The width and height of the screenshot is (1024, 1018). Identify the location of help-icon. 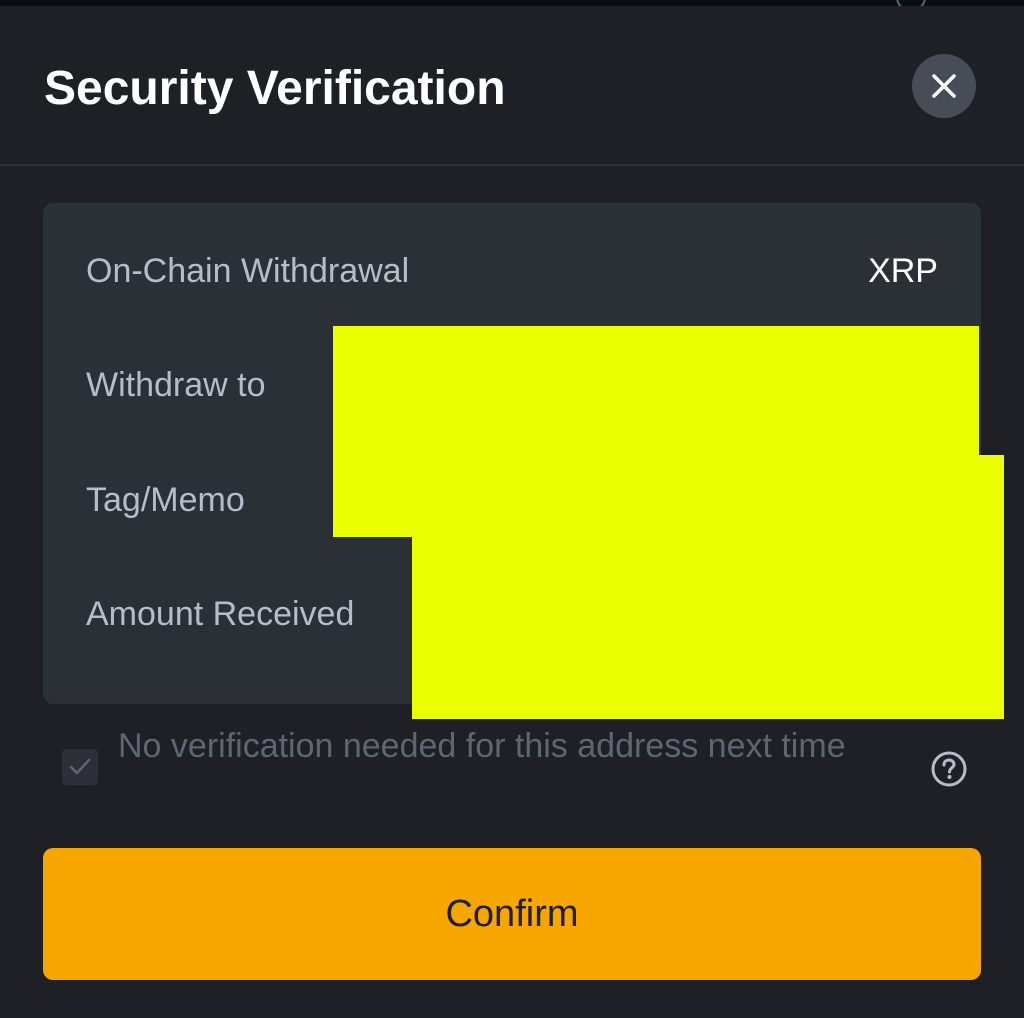
(949, 769).